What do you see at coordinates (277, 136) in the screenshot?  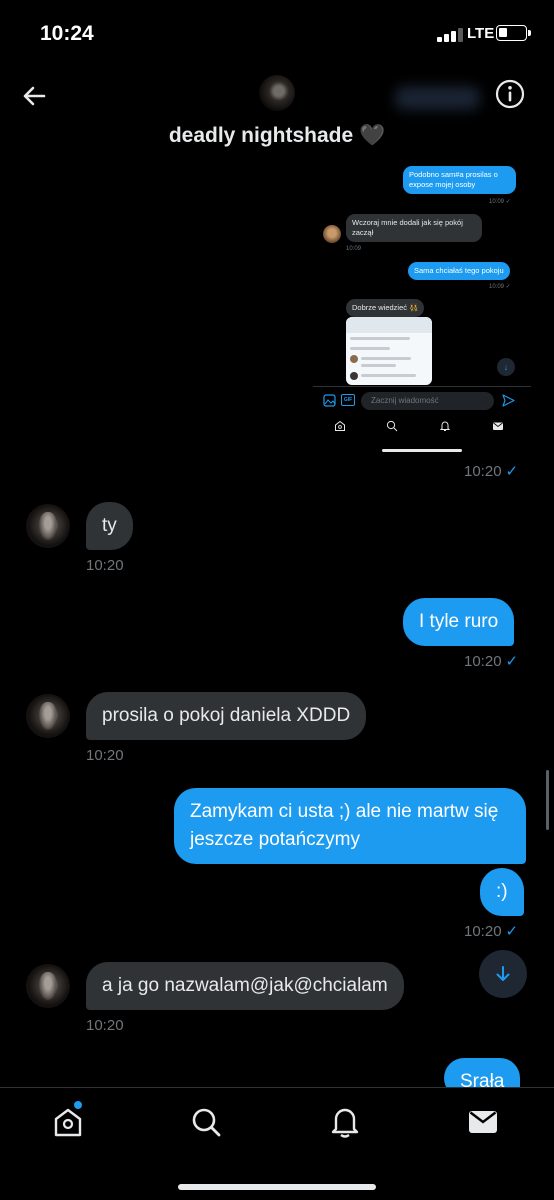 I see `conversation-title: deadly nightshade 🖤` at bounding box center [277, 136].